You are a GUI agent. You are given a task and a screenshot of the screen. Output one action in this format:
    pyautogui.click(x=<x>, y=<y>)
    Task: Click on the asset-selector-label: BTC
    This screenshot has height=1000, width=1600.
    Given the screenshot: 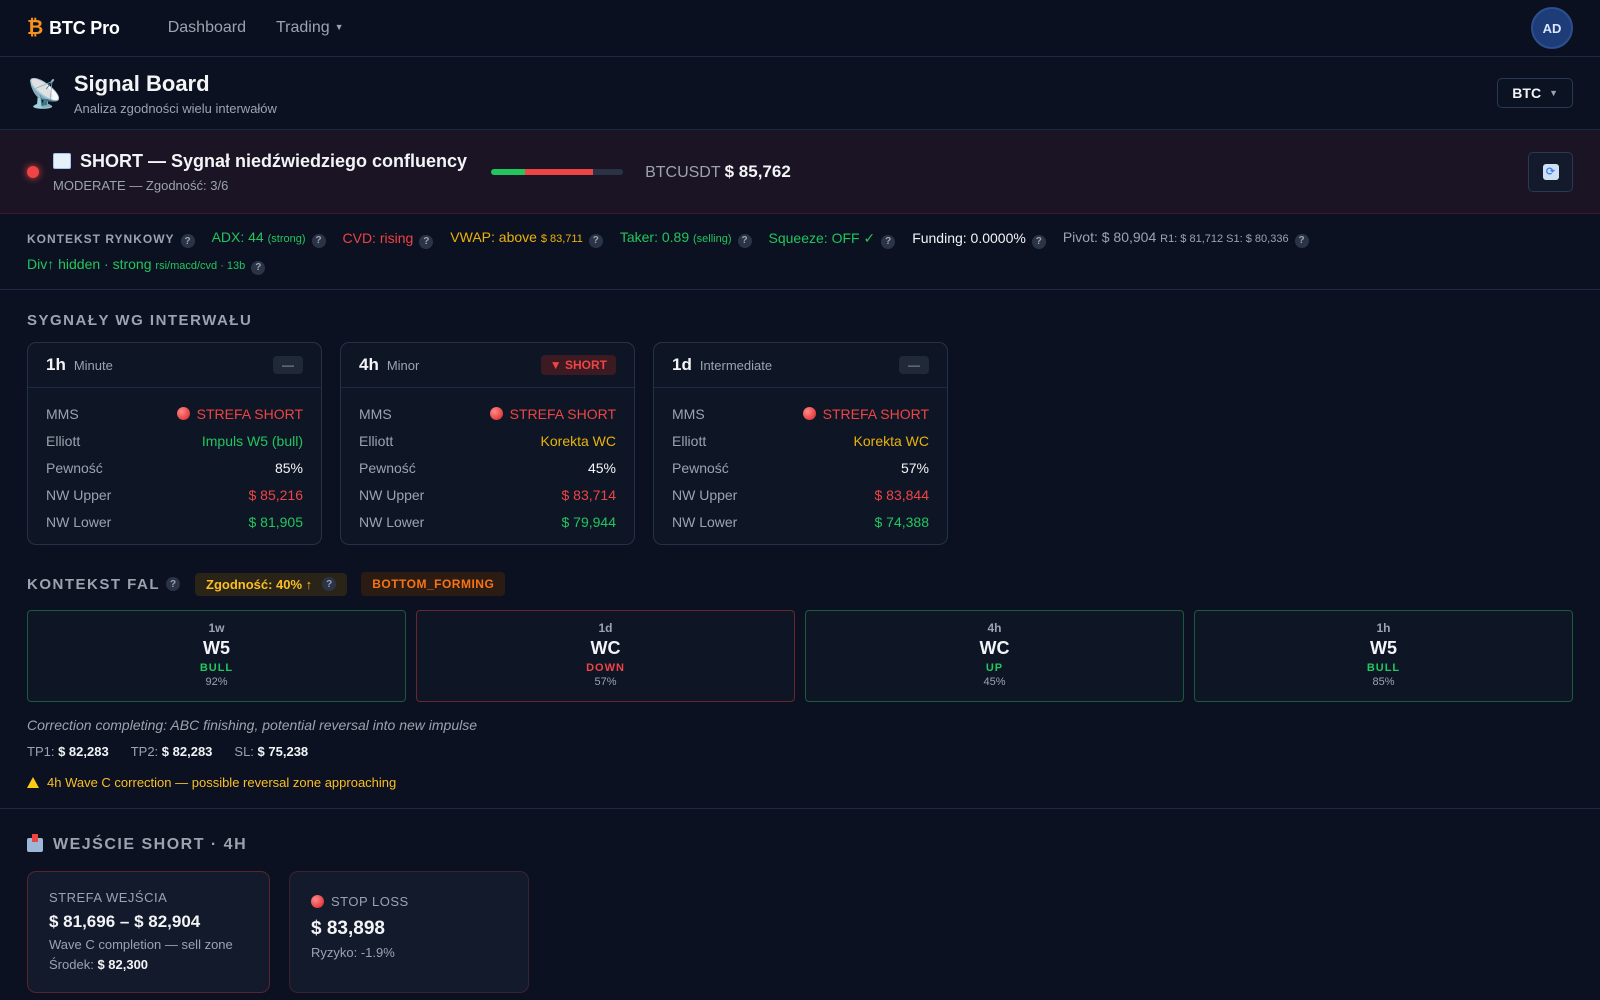 What is the action you would take?
    pyautogui.click(x=1527, y=93)
    